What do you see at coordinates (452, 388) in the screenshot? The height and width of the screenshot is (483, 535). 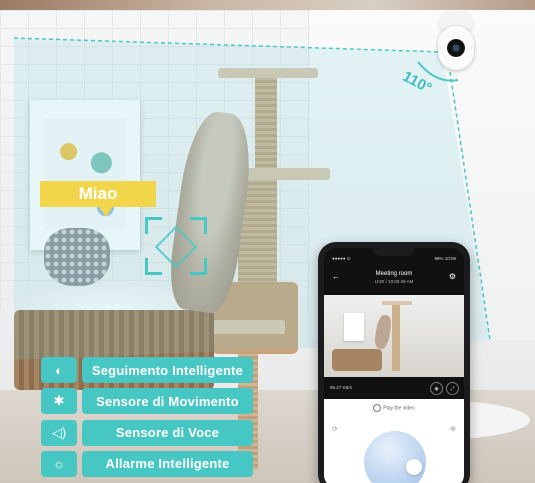 I see `fullscreen-icon: ⤢` at bounding box center [452, 388].